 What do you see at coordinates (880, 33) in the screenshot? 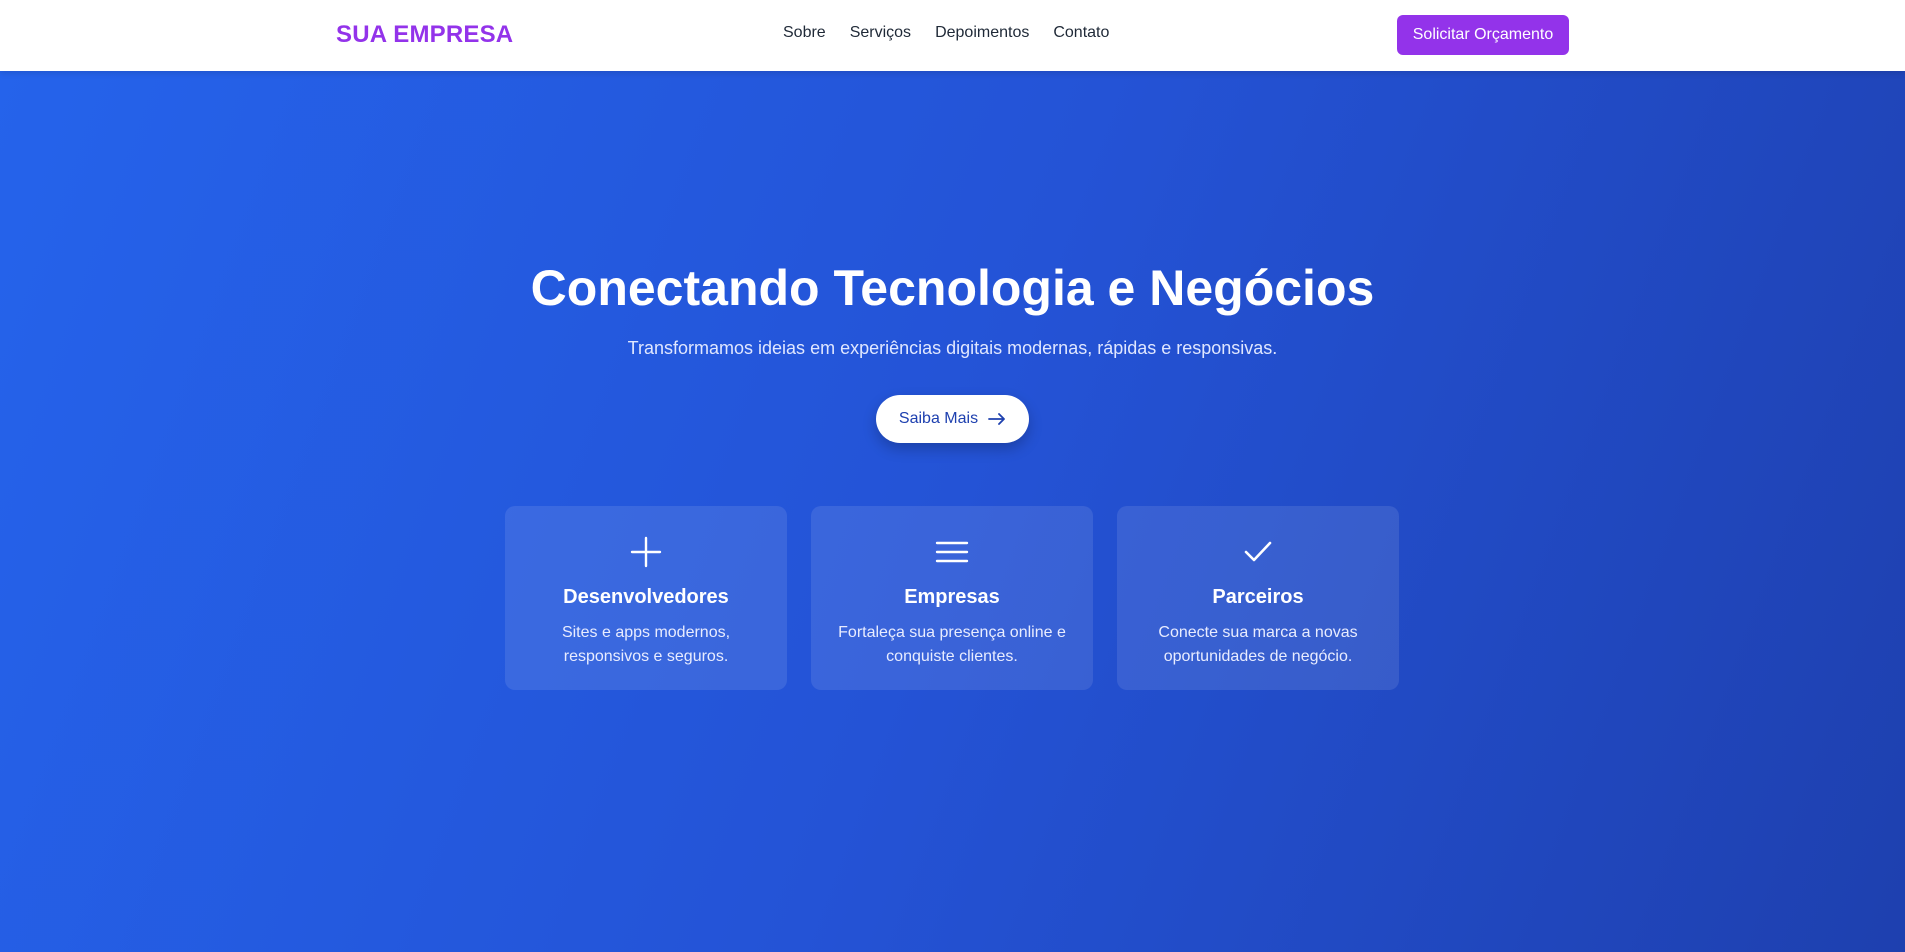
I see `nav-link-servicos: Serviços` at bounding box center [880, 33].